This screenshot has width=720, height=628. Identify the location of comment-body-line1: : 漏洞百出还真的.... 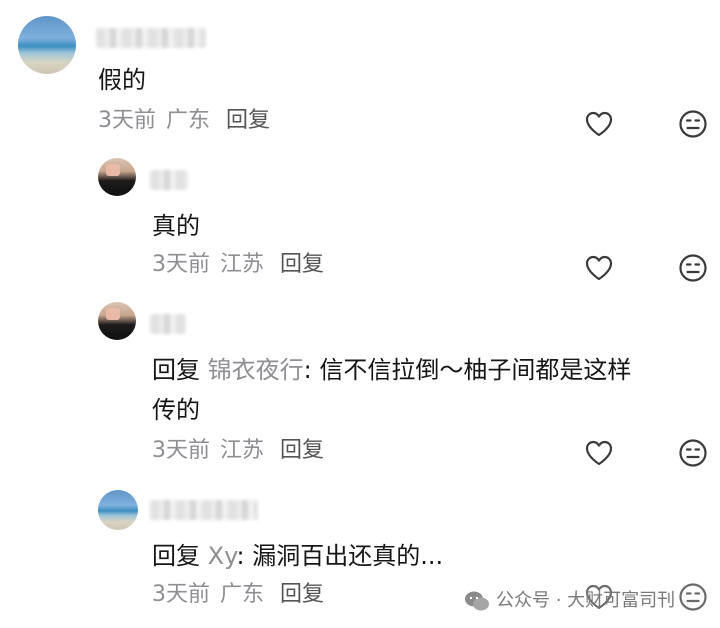
(340, 556).